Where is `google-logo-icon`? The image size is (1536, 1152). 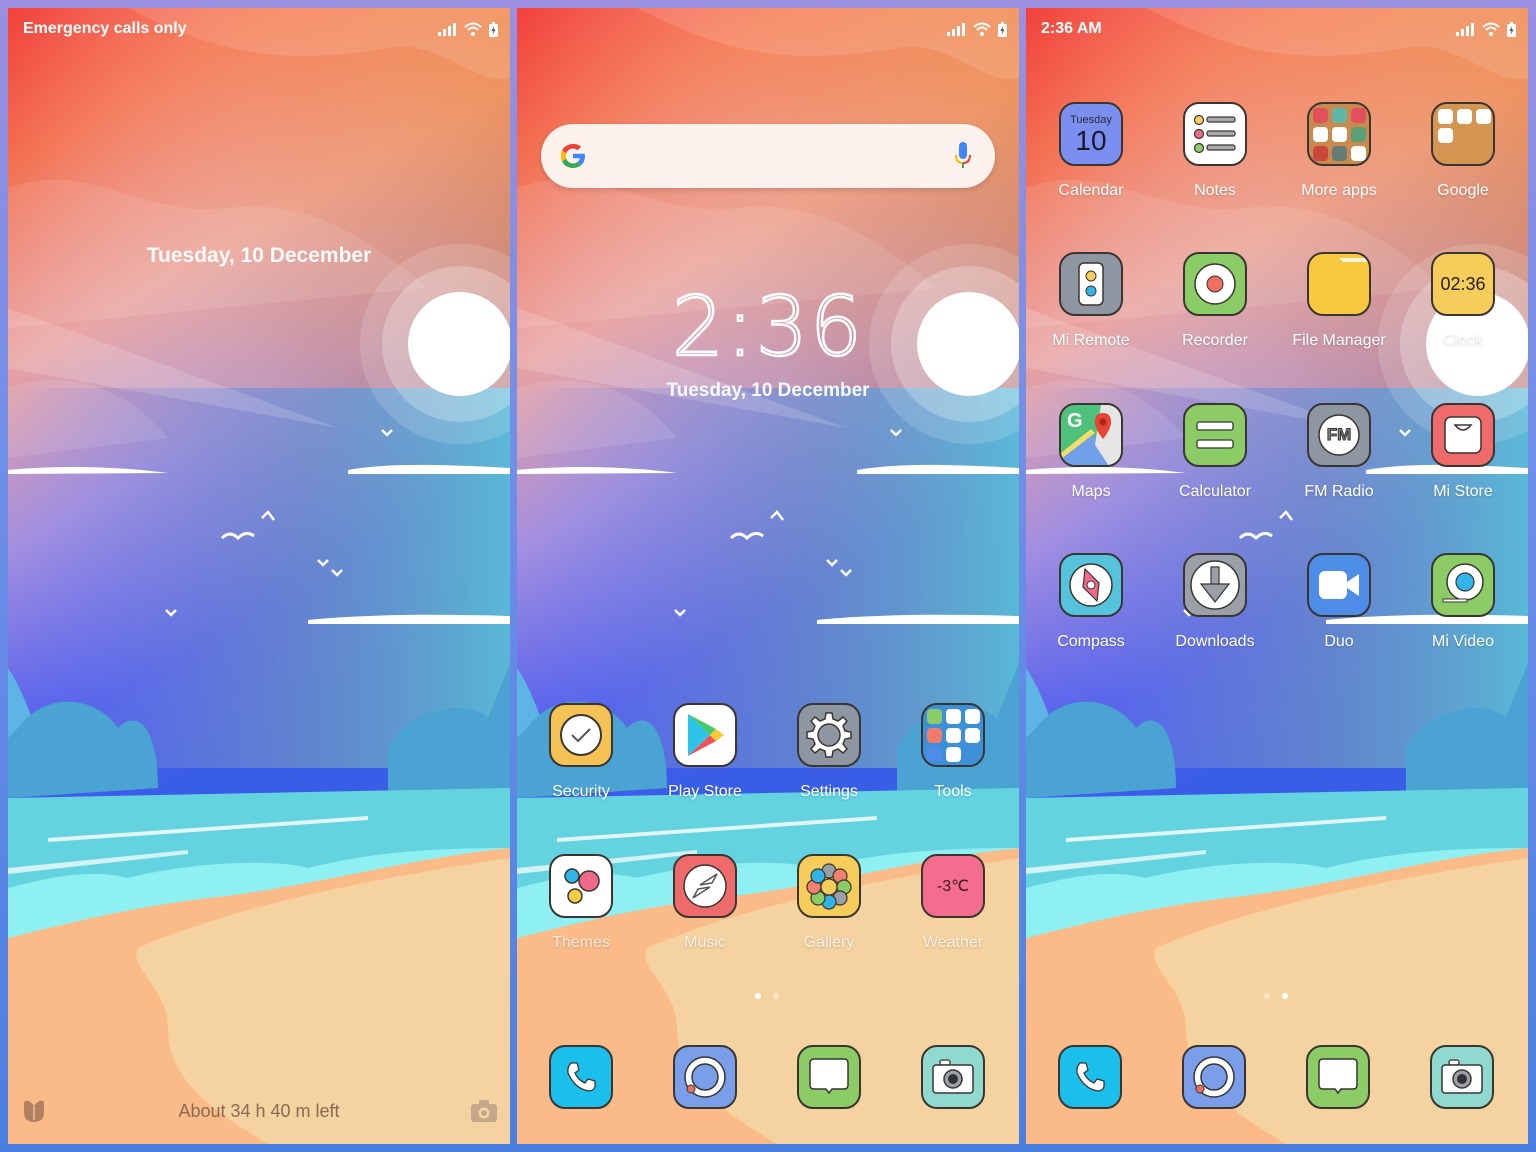 google-logo-icon is located at coordinates (573, 156).